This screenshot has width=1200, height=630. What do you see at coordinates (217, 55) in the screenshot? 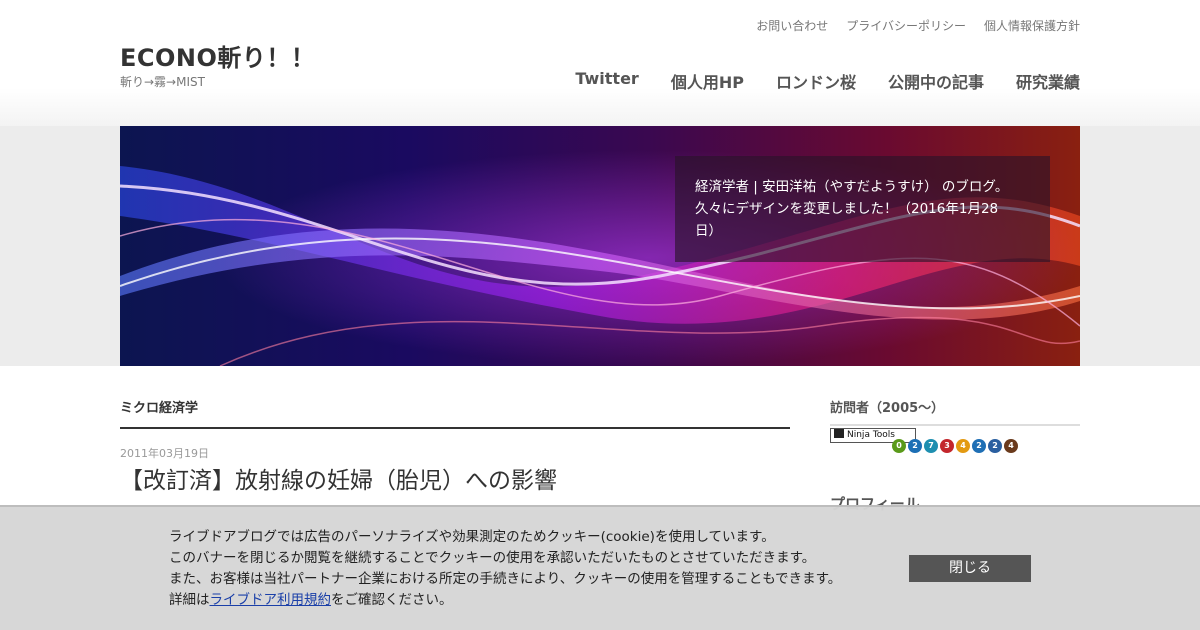
I see `site-title: ECONO斬り！！` at bounding box center [217, 55].